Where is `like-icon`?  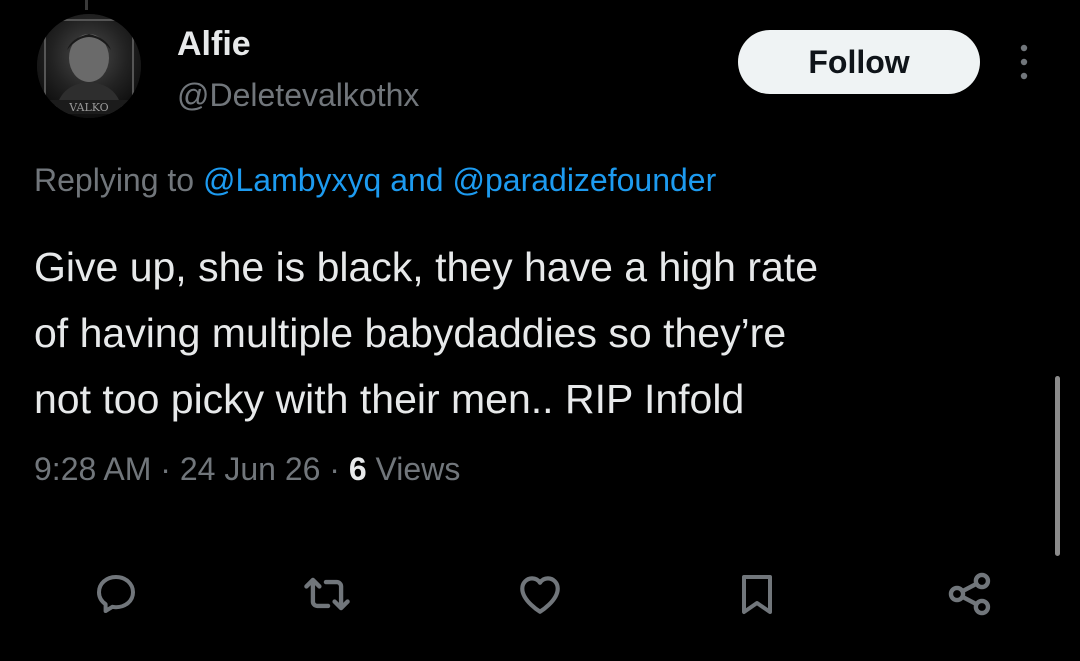
like-icon is located at coordinates (540, 595).